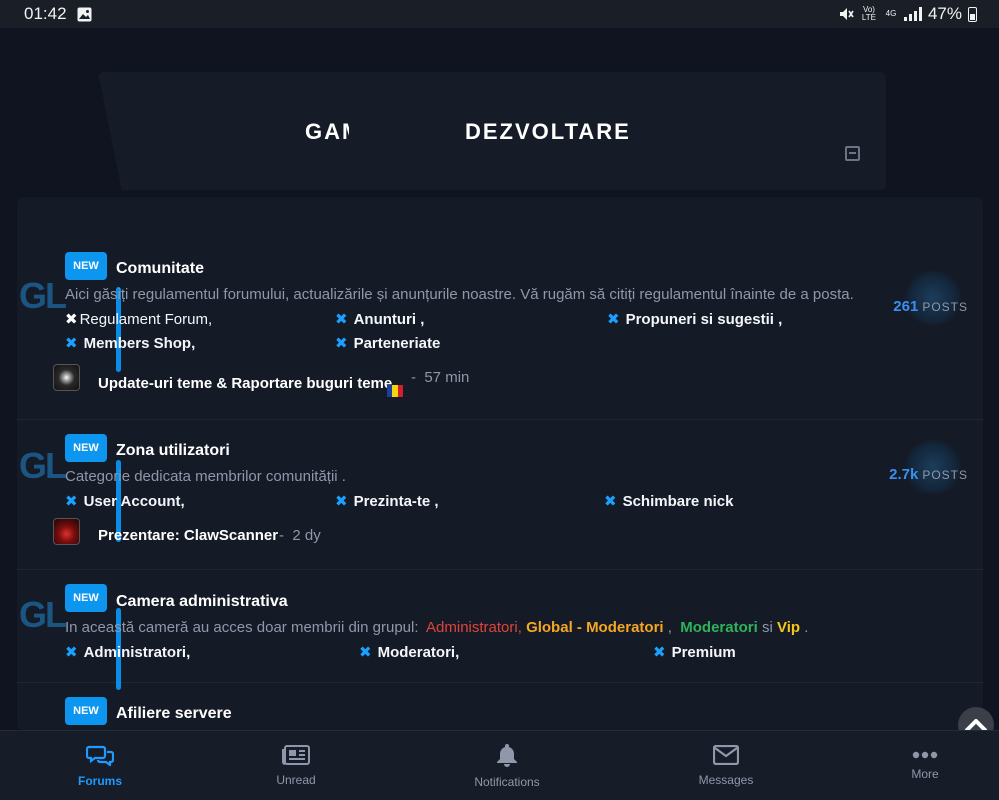 Image resolution: width=999 pixels, height=800 pixels. I want to click on status-left: 01:42, so click(58, 14).